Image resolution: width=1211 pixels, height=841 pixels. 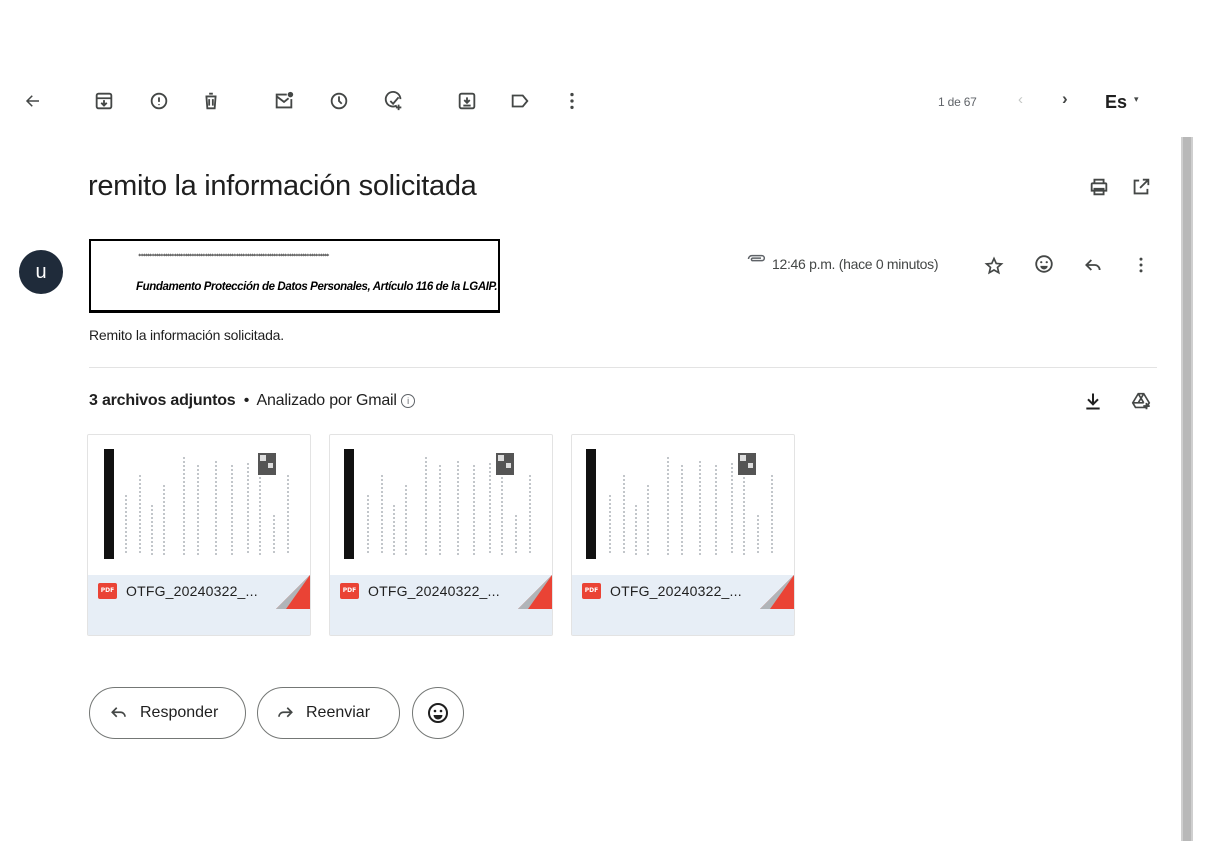 What do you see at coordinates (1187, 489) in the screenshot?
I see `scrollbar-thumb` at bounding box center [1187, 489].